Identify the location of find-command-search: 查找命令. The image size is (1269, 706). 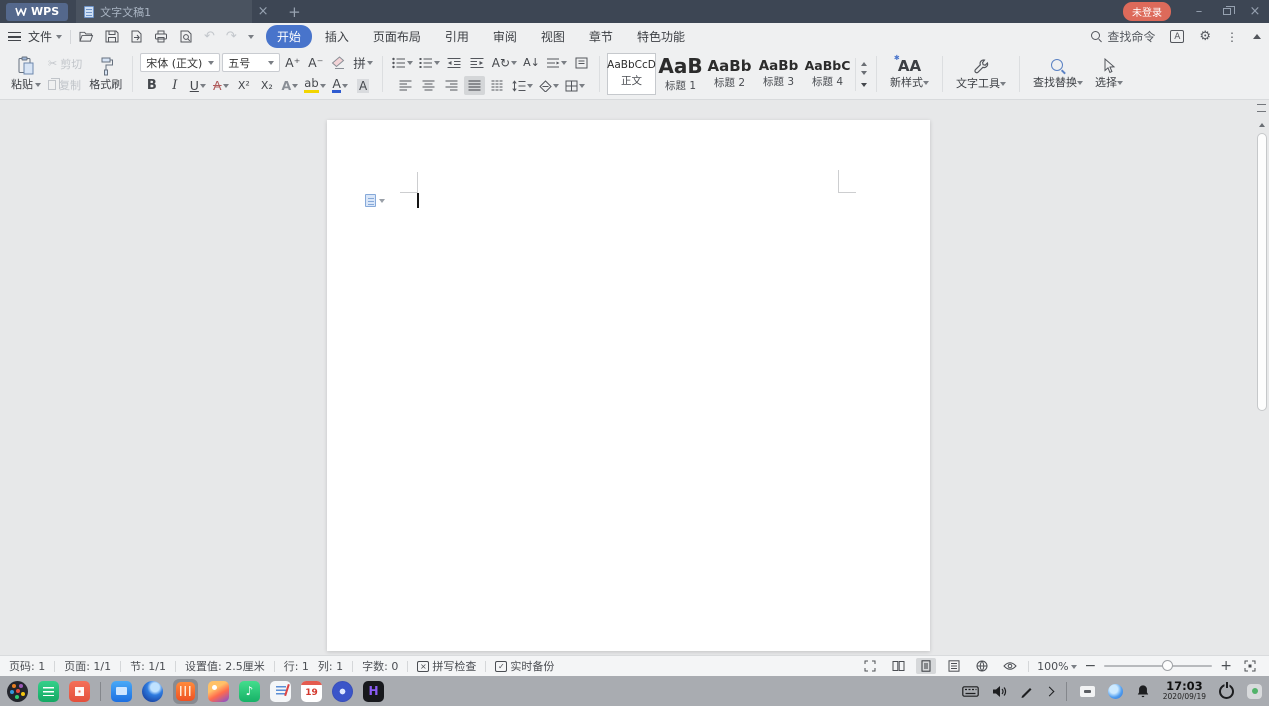
(1123, 36).